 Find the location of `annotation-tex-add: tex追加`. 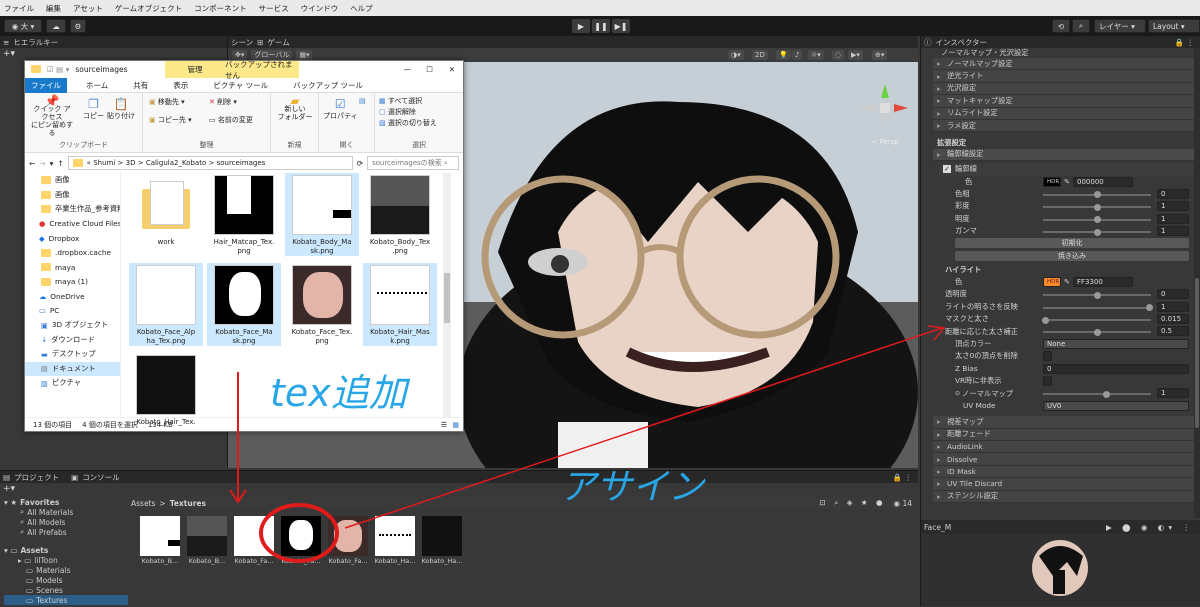

annotation-tex-add: tex追加 is located at coordinates (338, 393).